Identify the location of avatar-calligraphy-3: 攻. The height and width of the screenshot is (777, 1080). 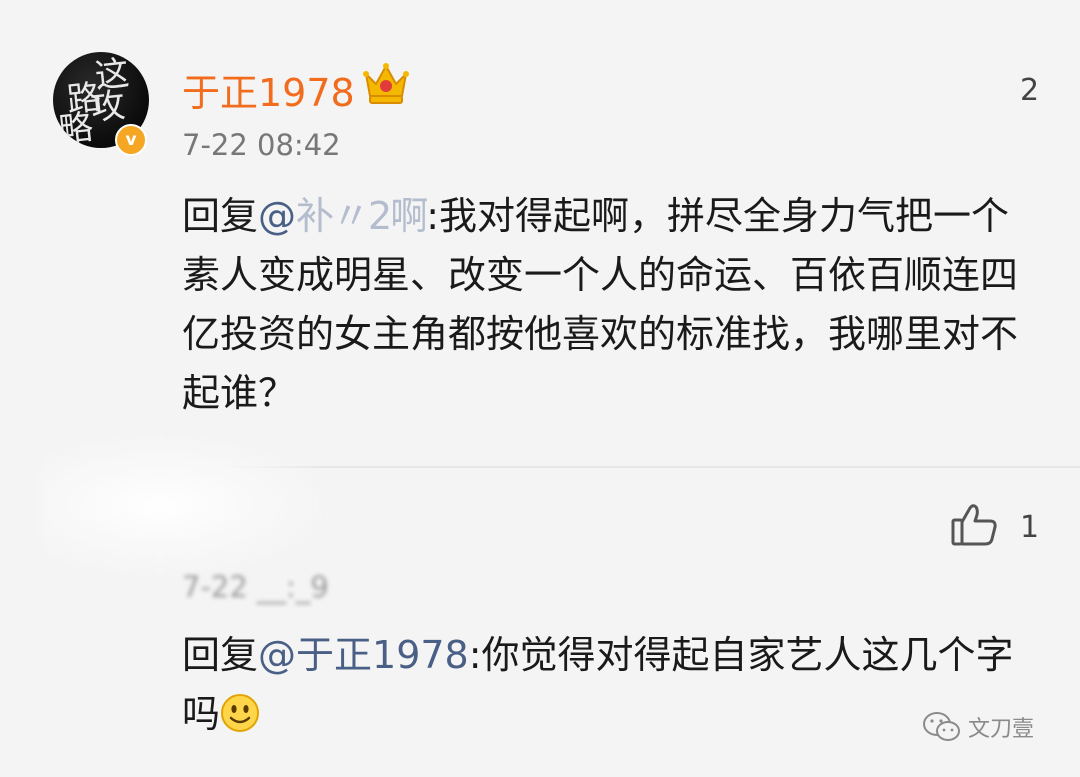
(108, 107).